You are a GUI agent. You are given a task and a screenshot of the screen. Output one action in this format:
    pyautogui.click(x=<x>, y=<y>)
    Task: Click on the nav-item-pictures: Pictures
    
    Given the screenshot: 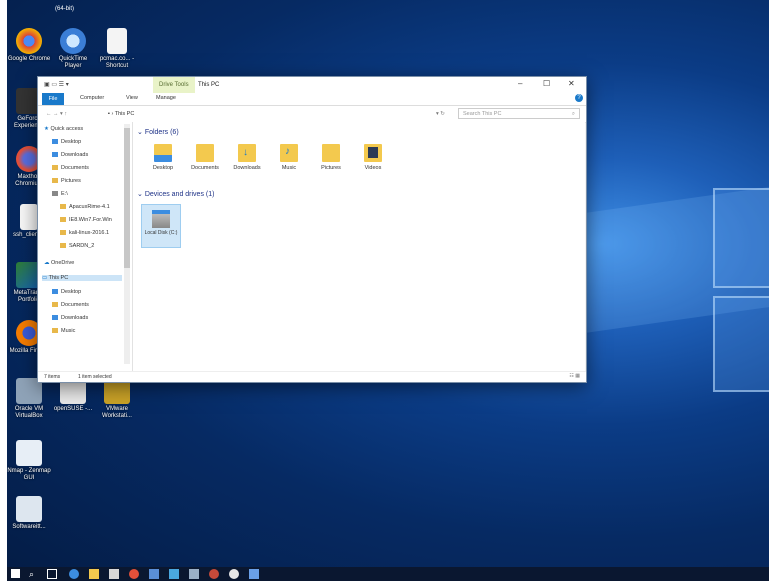 What is the action you would take?
    pyautogui.click(x=66, y=181)
    